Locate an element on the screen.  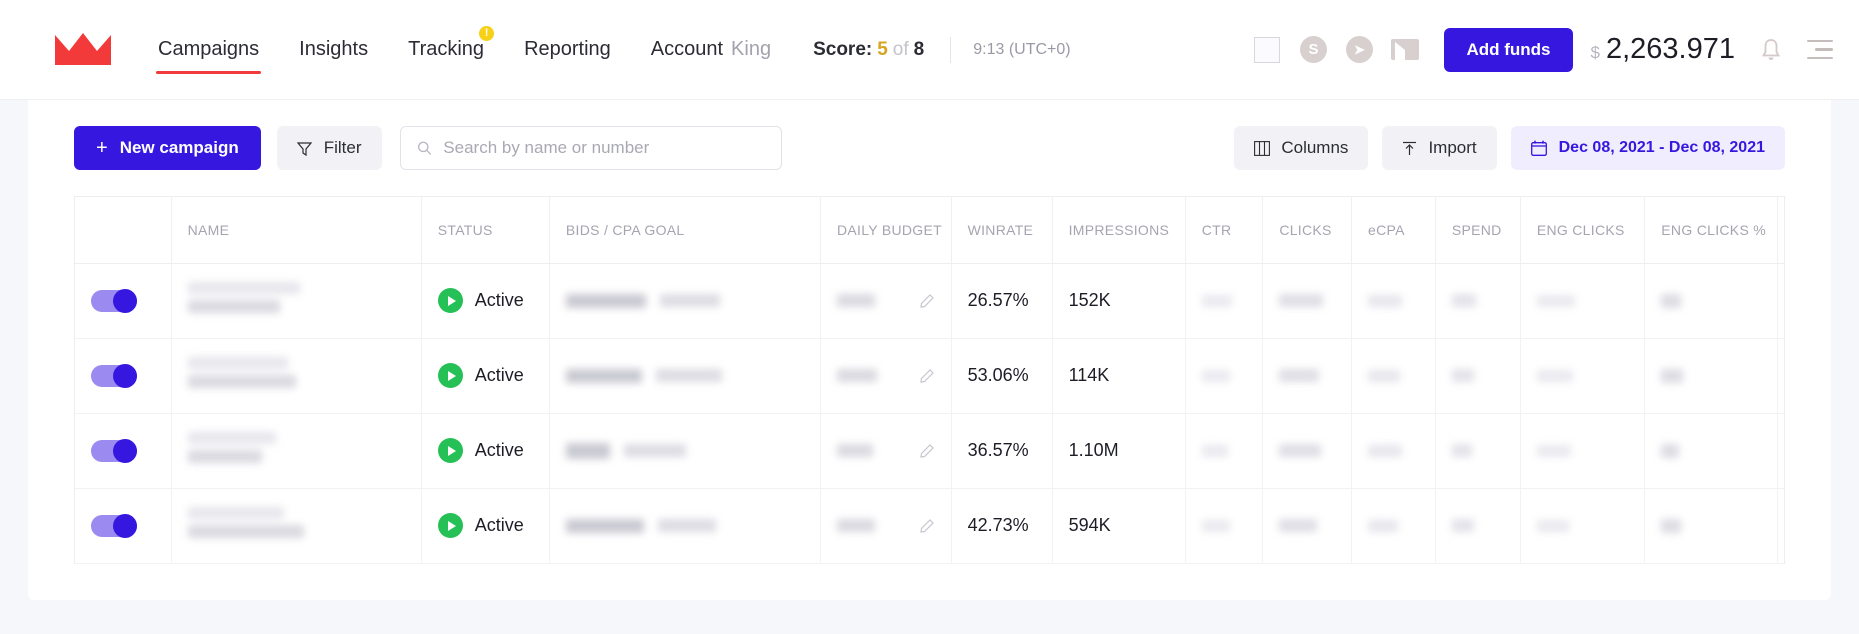
import-button: Import is located at coordinates (1439, 148).